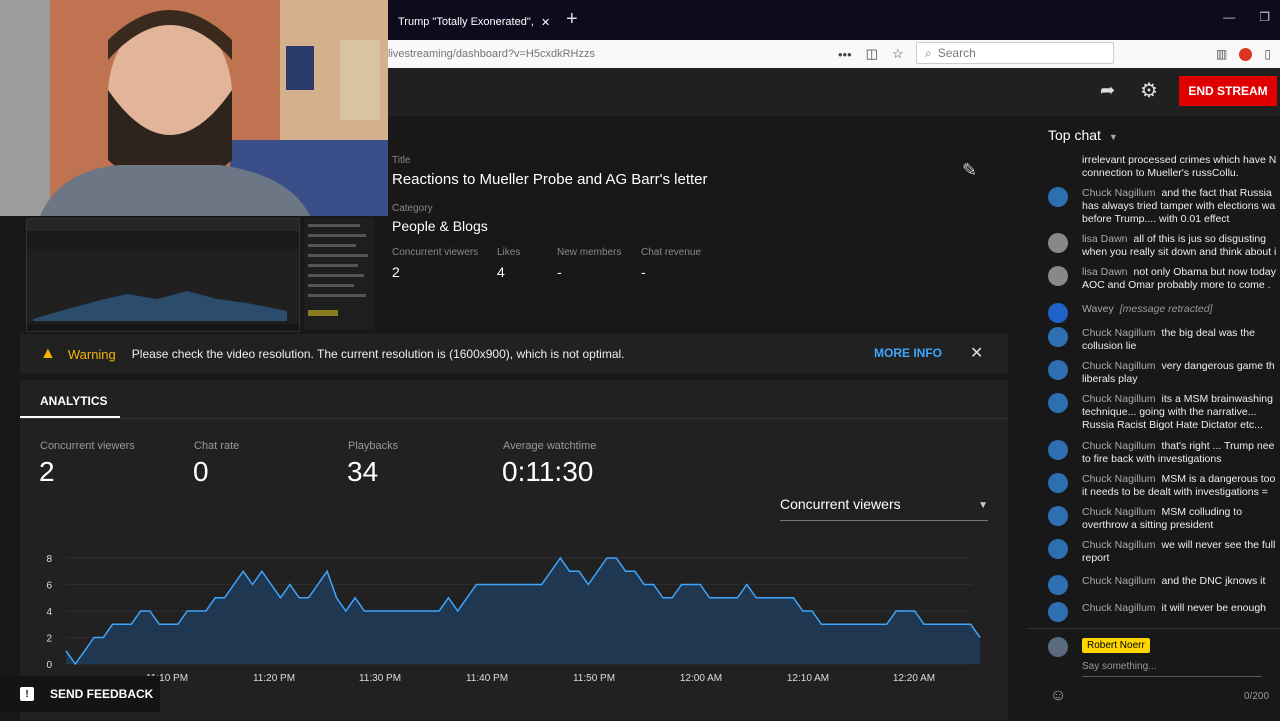  What do you see at coordinates (914, 678) in the screenshot?
I see `x-tick-label: 12:20 AM` at bounding box center [914, 678].